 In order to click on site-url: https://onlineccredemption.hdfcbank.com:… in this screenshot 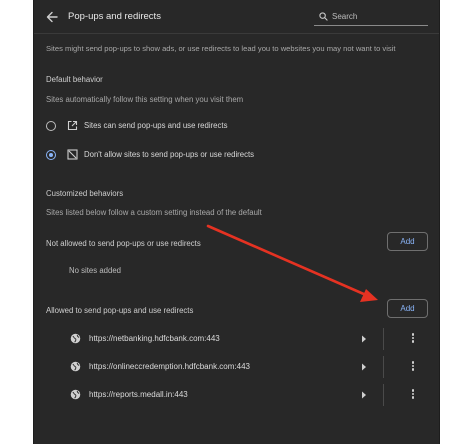, I will do `click(169, 366)`.